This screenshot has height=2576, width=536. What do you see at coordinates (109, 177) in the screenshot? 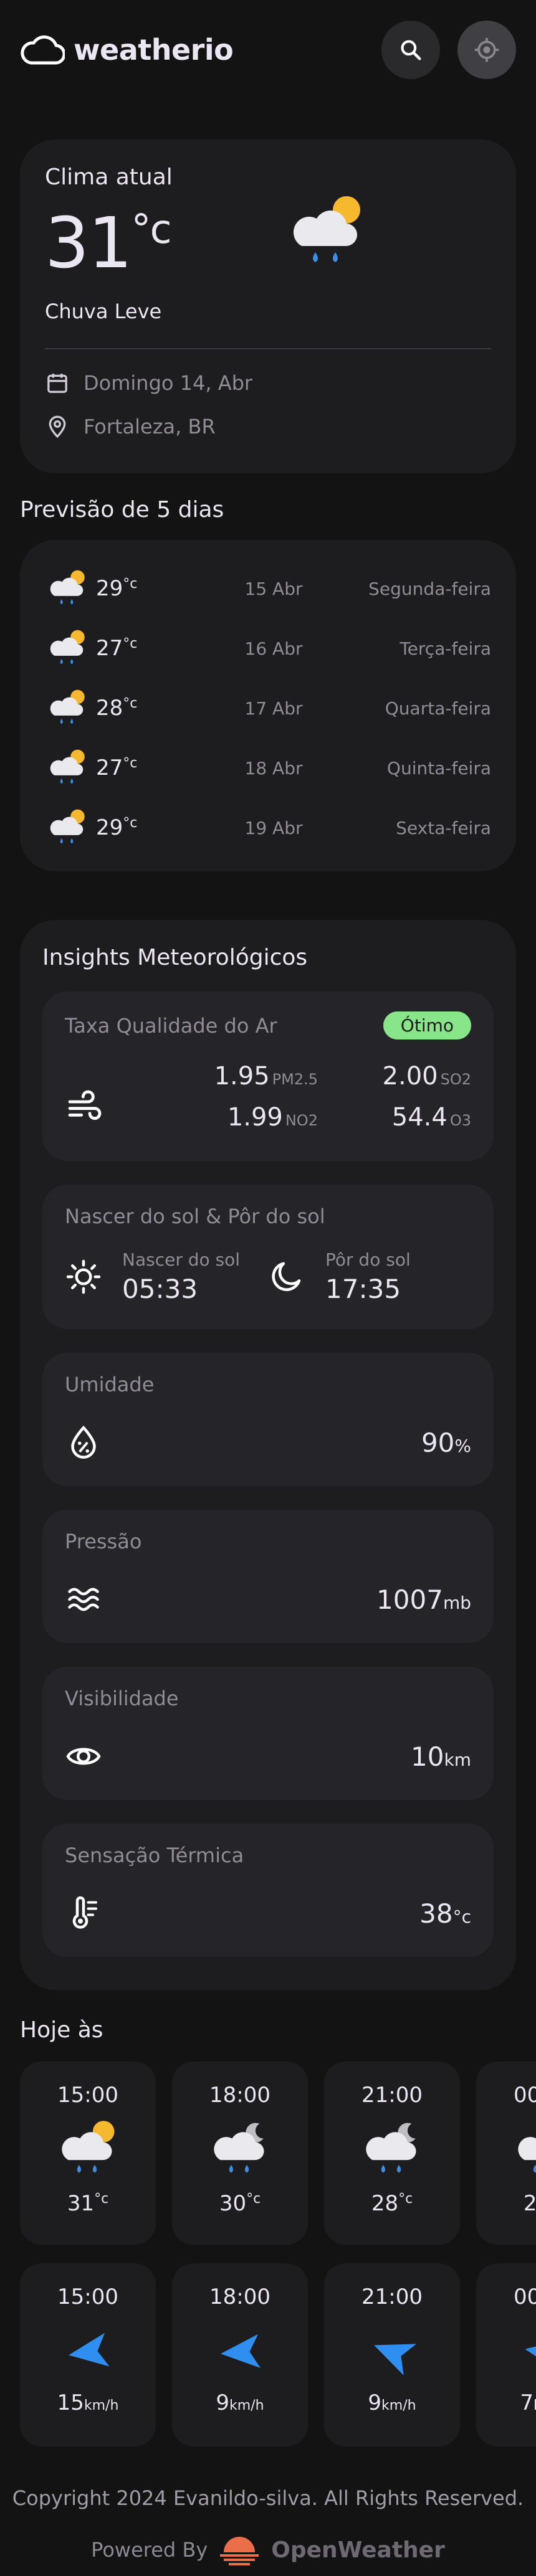
I see `current-weather-title: Clima atual` at bounding box center [109, 177].